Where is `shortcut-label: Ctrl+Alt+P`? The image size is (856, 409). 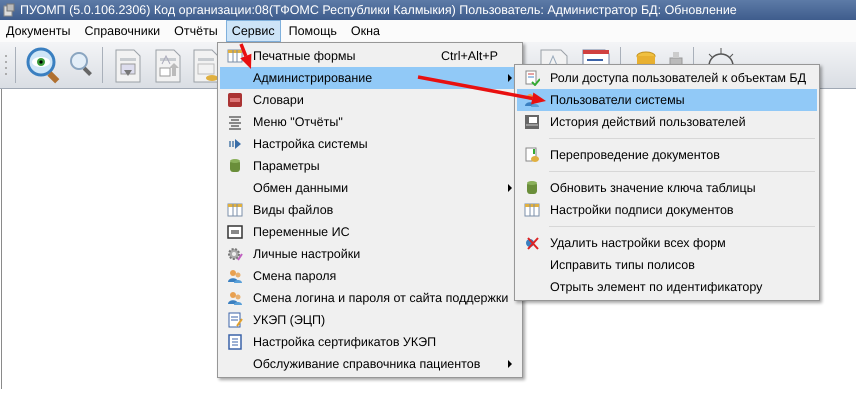 shortcut-label: Ctrl+Alt+P is located at coordinates (470, 56).